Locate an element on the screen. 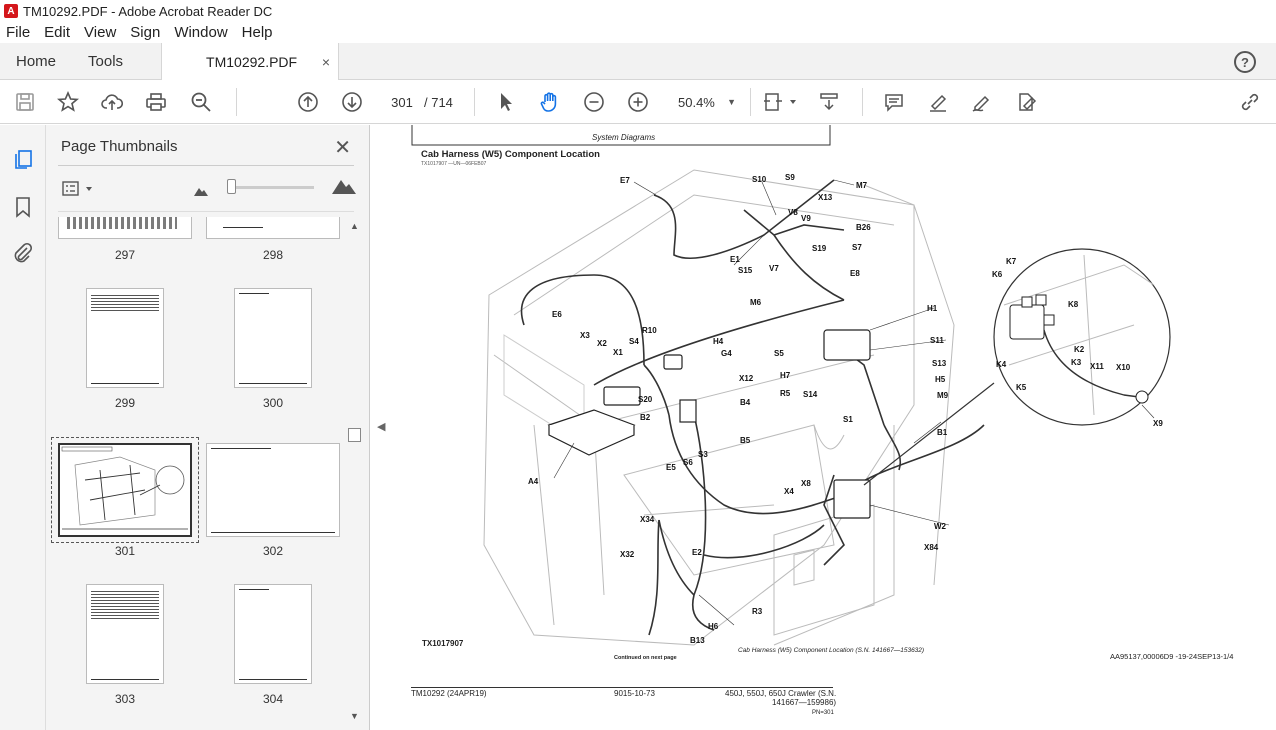 Image resolution: width=1276 pixels, height=730 pixels. tab-document-label: TM10292.PDF is located at coordinates (252, 61).